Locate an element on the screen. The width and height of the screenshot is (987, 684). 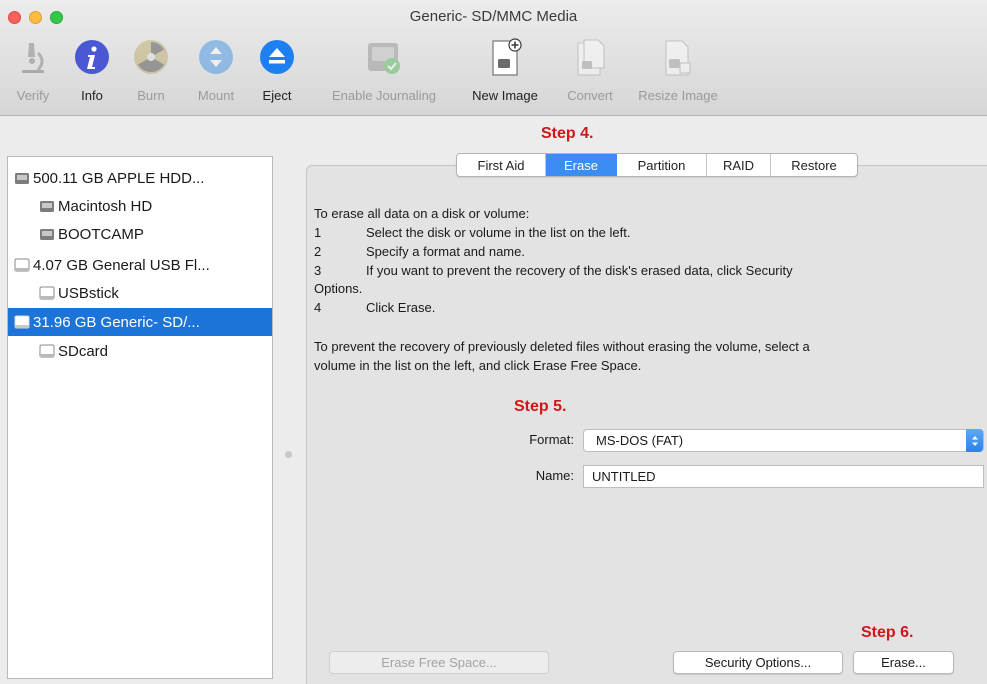
sidebar-item-label: SDcard is located at coordinates (83, 351).